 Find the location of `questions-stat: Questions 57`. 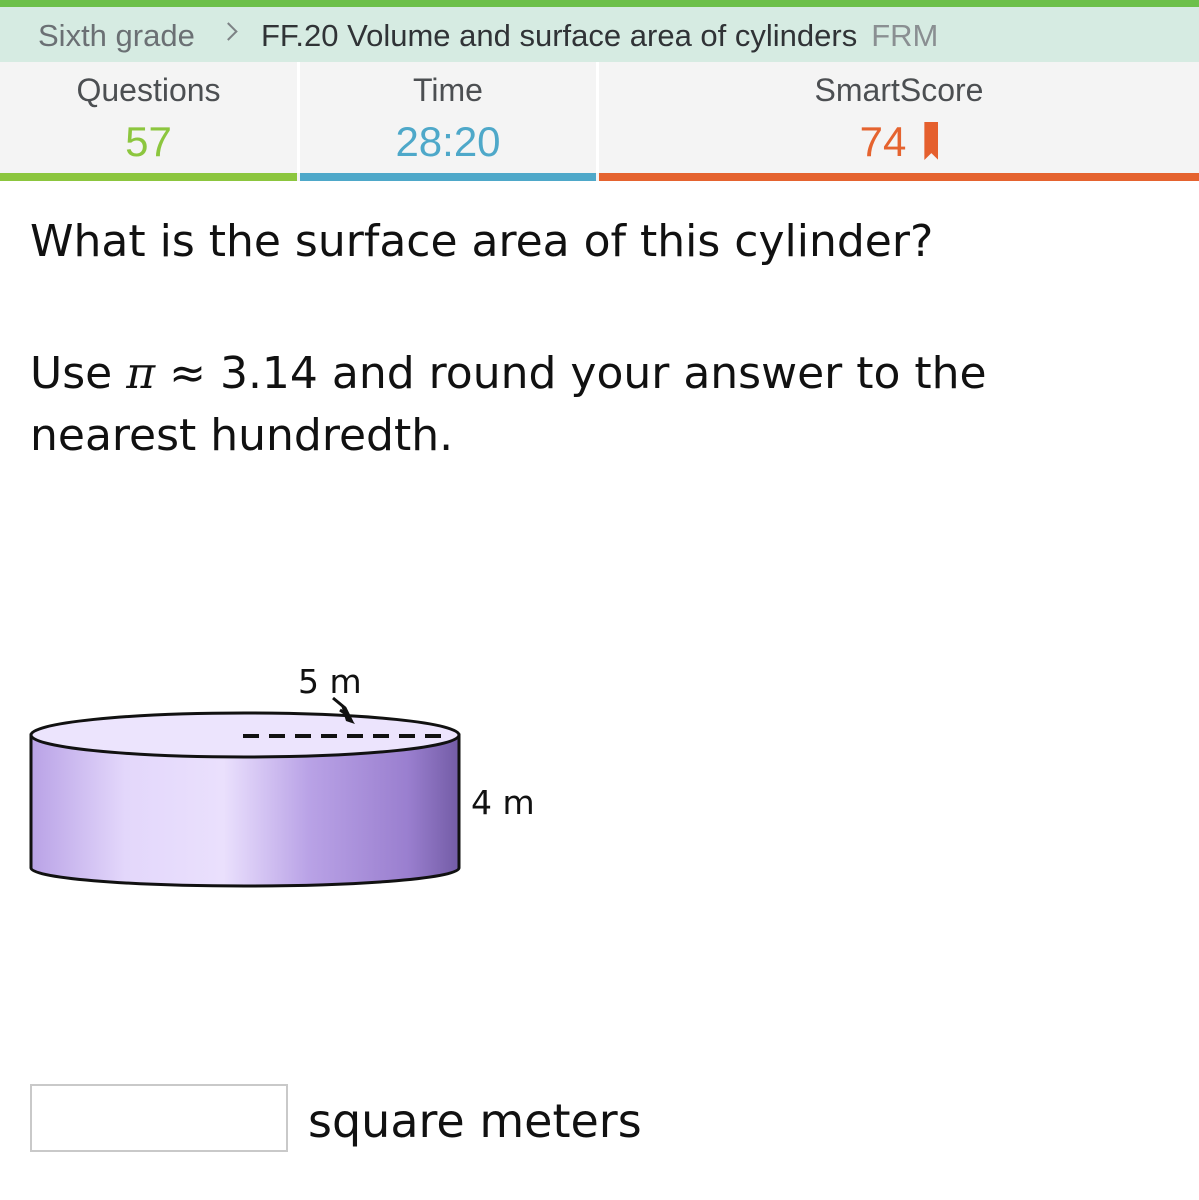

questions-stat: Questions 57 is located at coordinates (148, 121).